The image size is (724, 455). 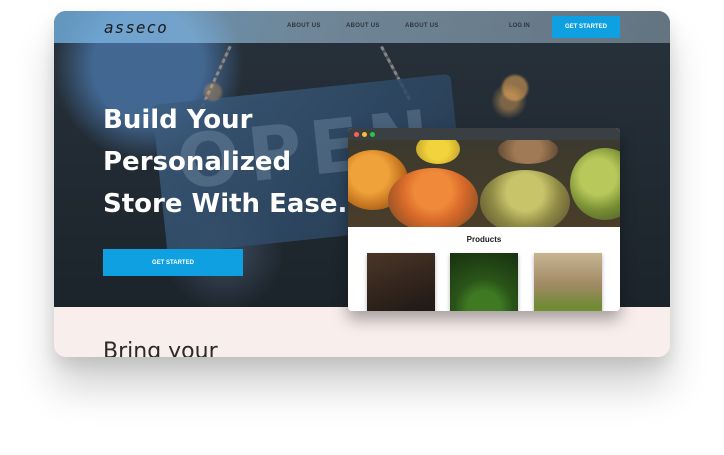 What do you see at coordinates (433, 197) in the screenshot?
I see `grapefruit-basket` at bounding box center [433, 197].